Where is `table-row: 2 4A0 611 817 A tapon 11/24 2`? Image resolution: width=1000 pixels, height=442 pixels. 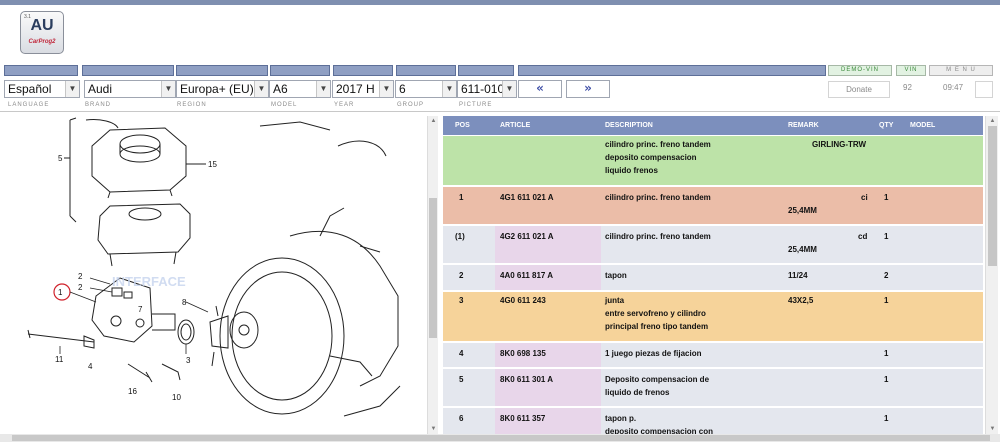
table-row: 2 4A0 611 817 A tapon 11/24 2 is located at coordinates (713, 278).